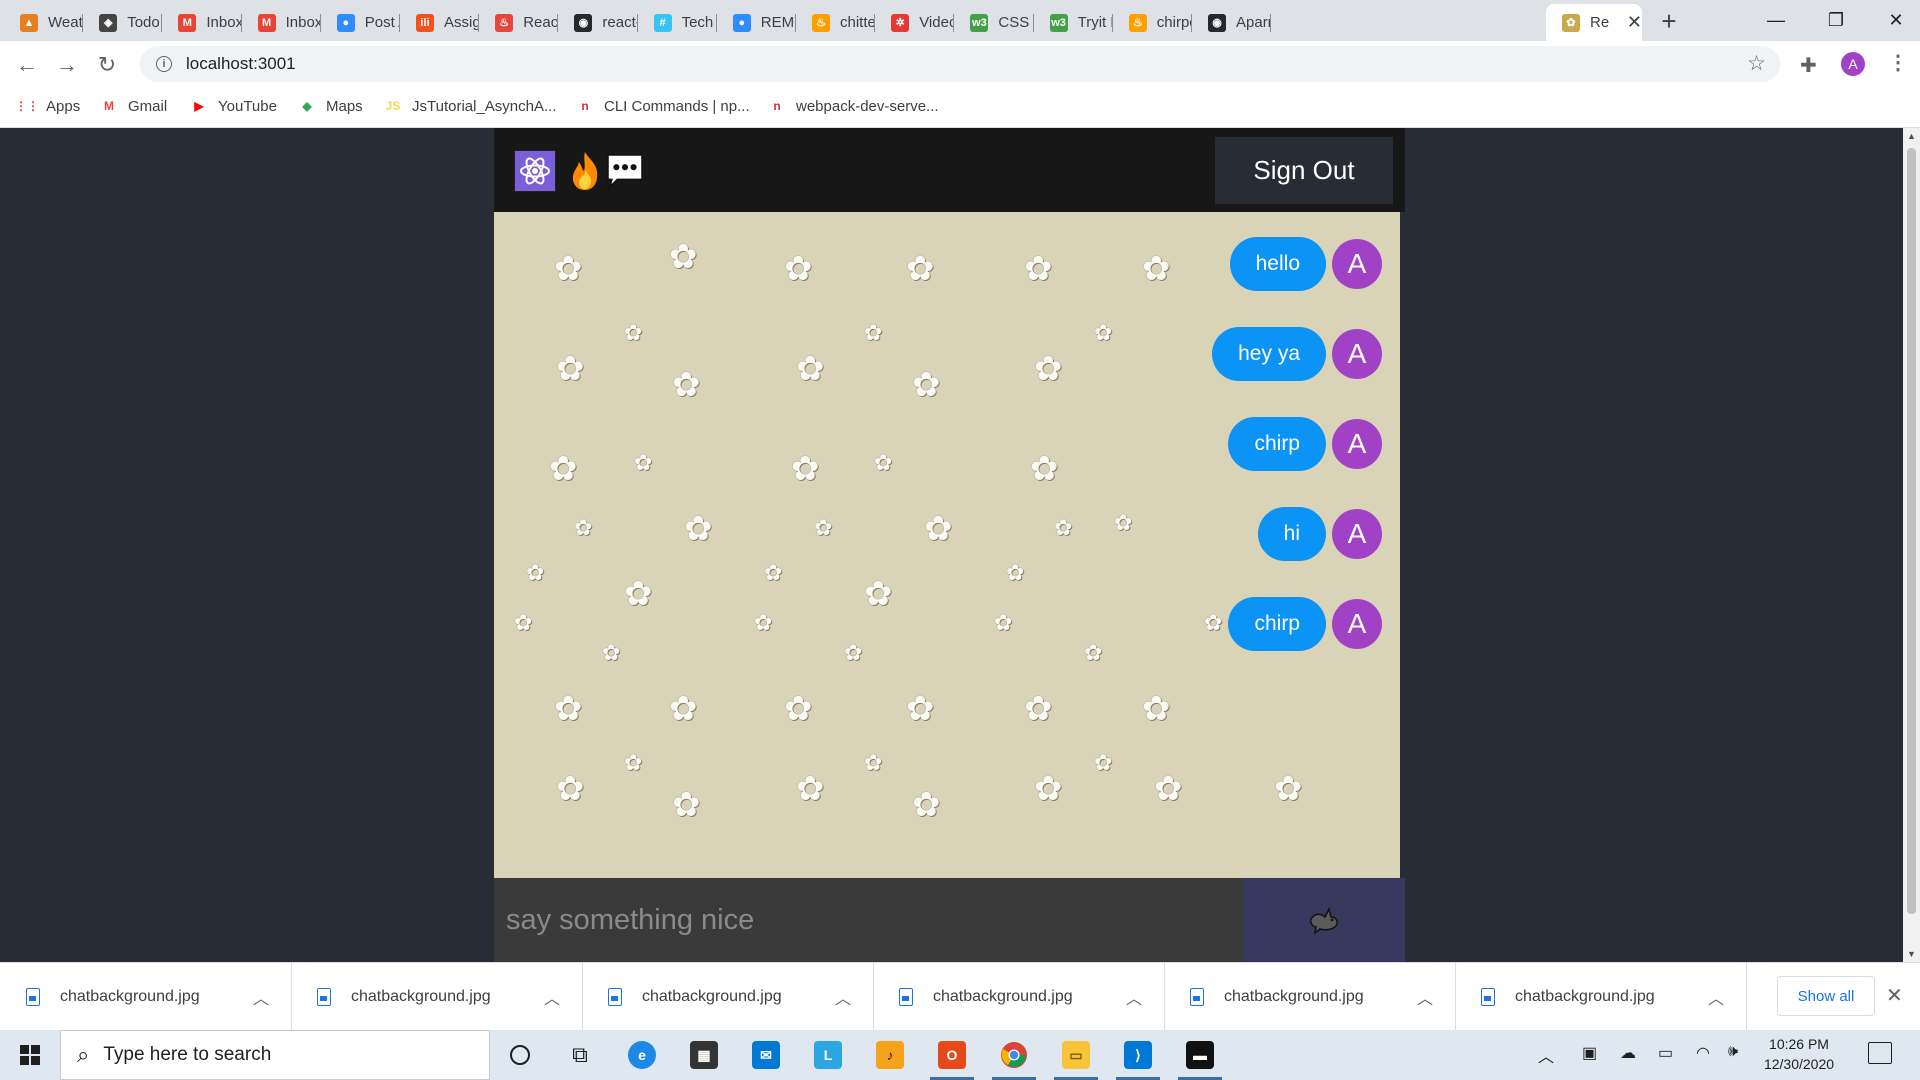  Describe the element at coordinates (756, 22) in the screenshot. I see `browser-tab: ● REMO` at that location.